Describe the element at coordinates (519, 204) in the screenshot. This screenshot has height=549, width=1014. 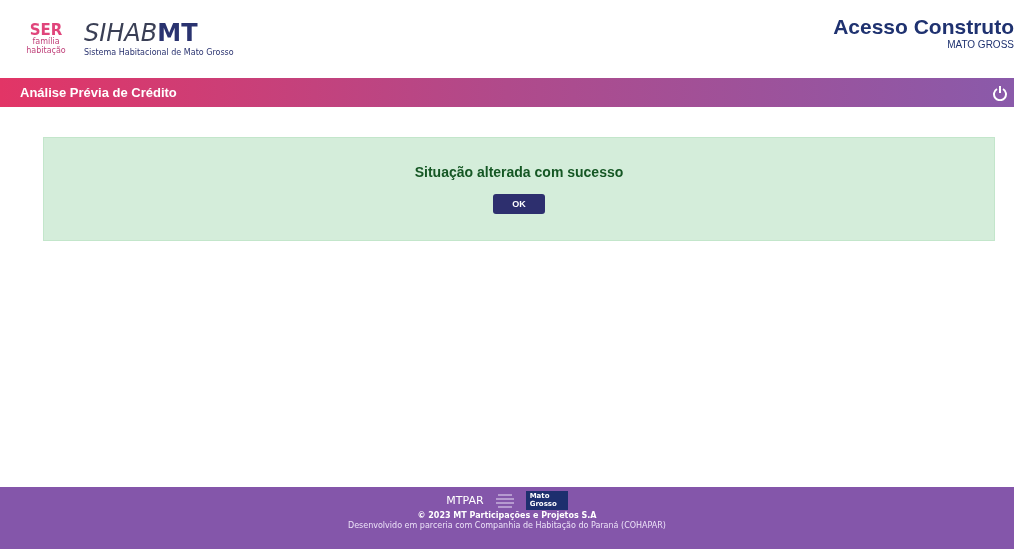
I see `ok-button: OK` at that location.